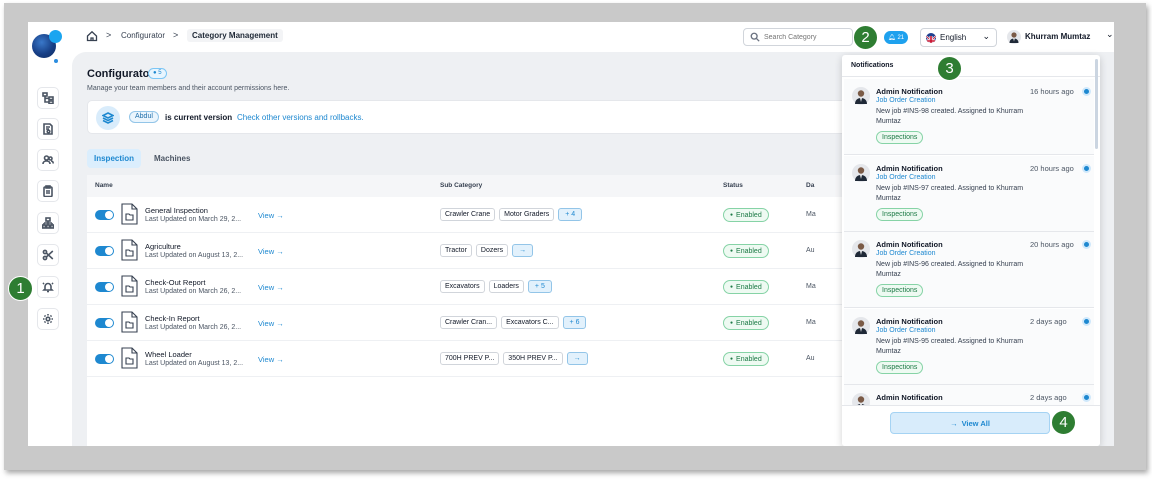 The width and height of the screenshot is (1152, 485). Describe the element at coordinates (175, 282) in the screenshot. I see `category-name: Check-Out Report` at that location.